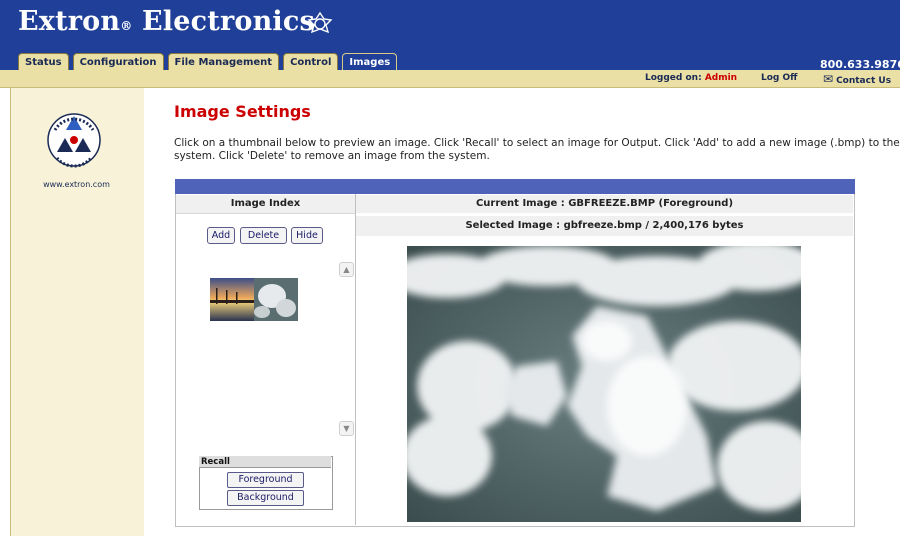 This screenshot has height=536, width=900. Describe the element at coordinates (118, 61) in the screenshot. I see `tab-configuration: Configuration` at that location.